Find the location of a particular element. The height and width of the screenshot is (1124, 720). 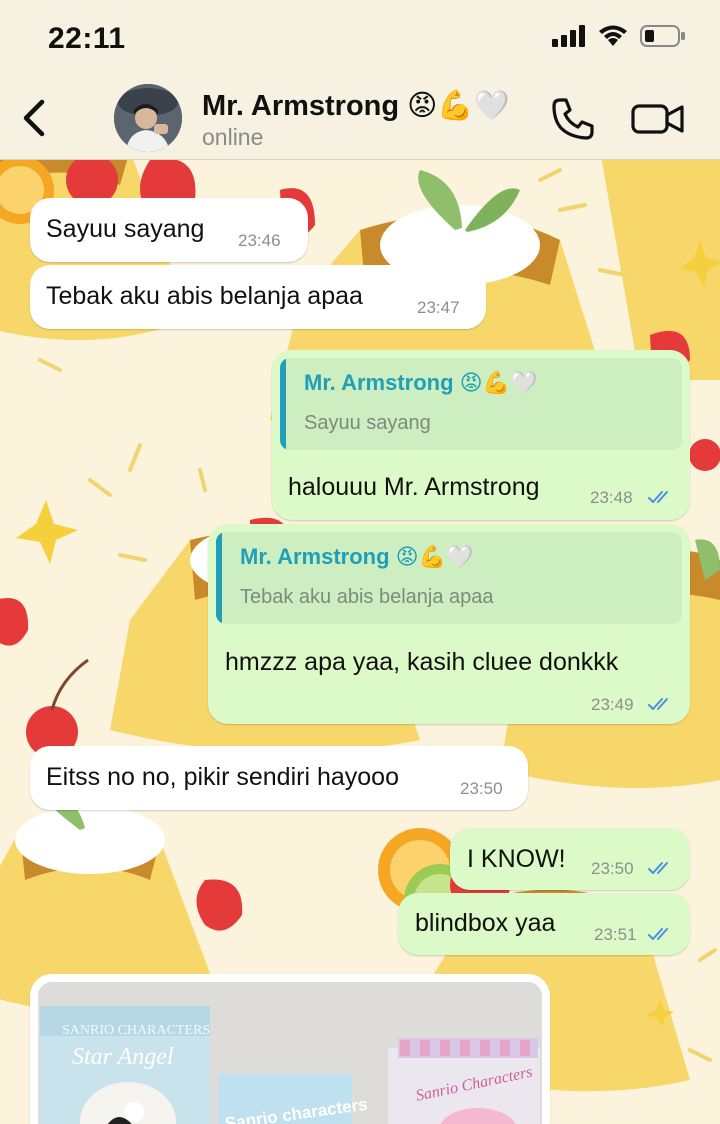

message-text: Eitss no no, pikir sendiri hayooo is located at coordinates (222, 777).